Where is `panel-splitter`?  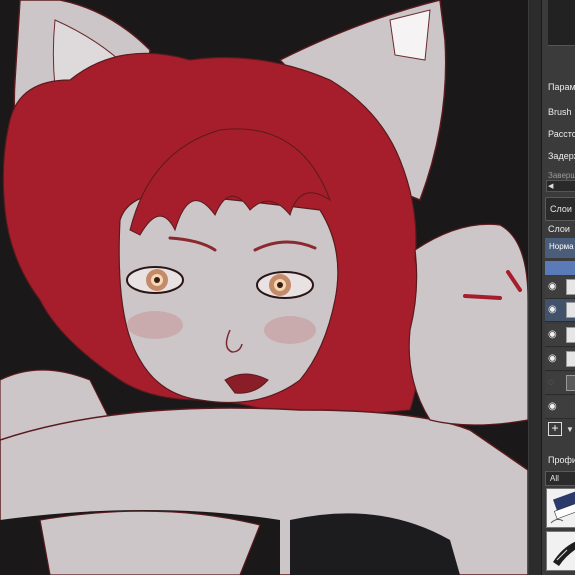
panel-splitter is located at coordinates (535, 287).